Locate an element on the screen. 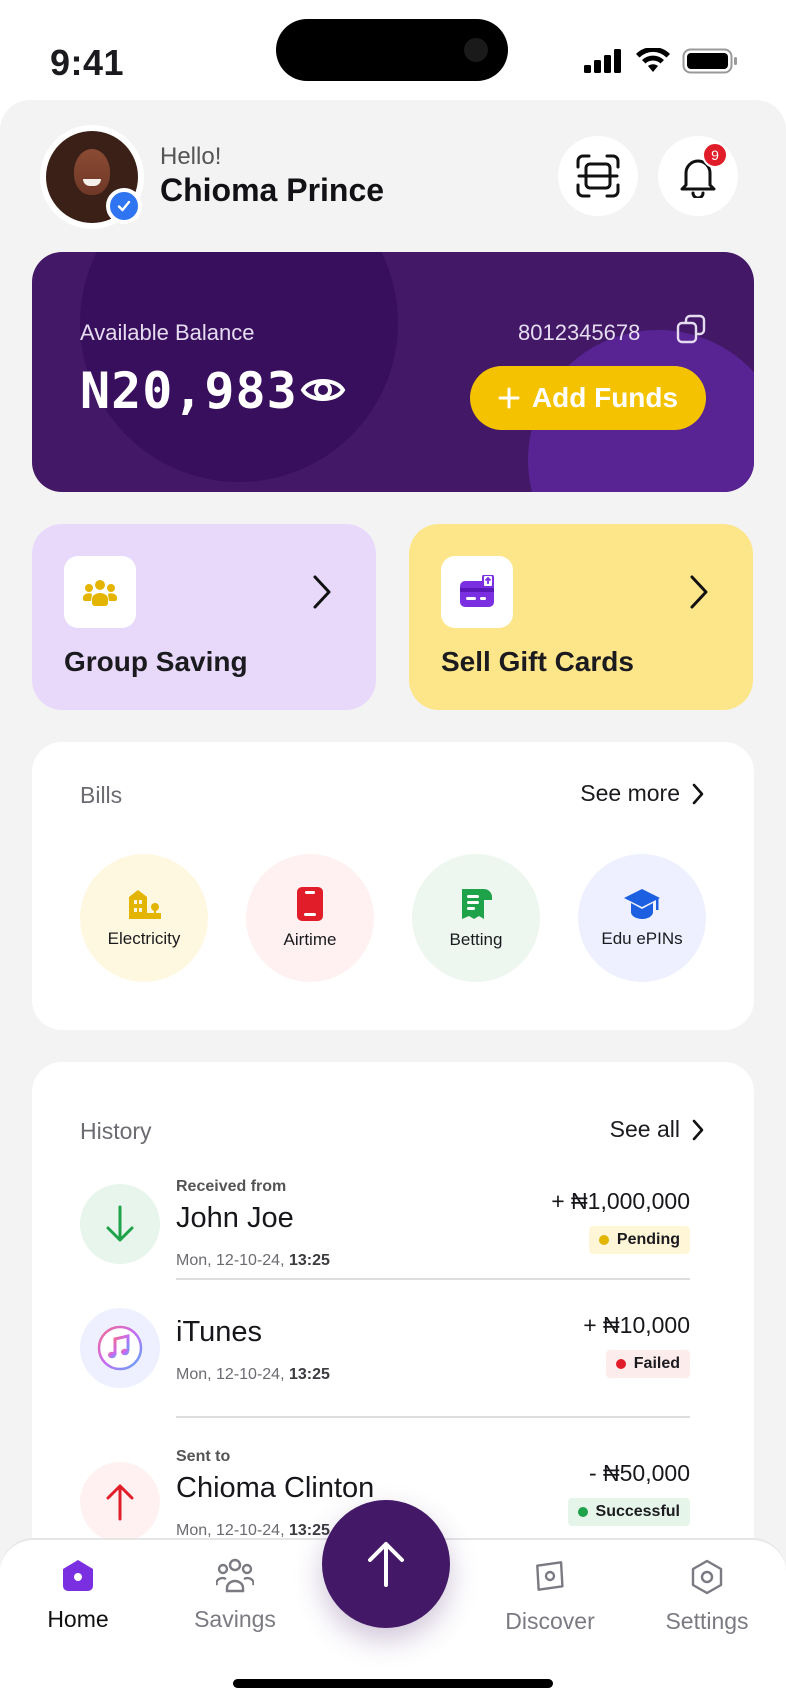  gift-card-icon-box is located at coordinates (477, 592).